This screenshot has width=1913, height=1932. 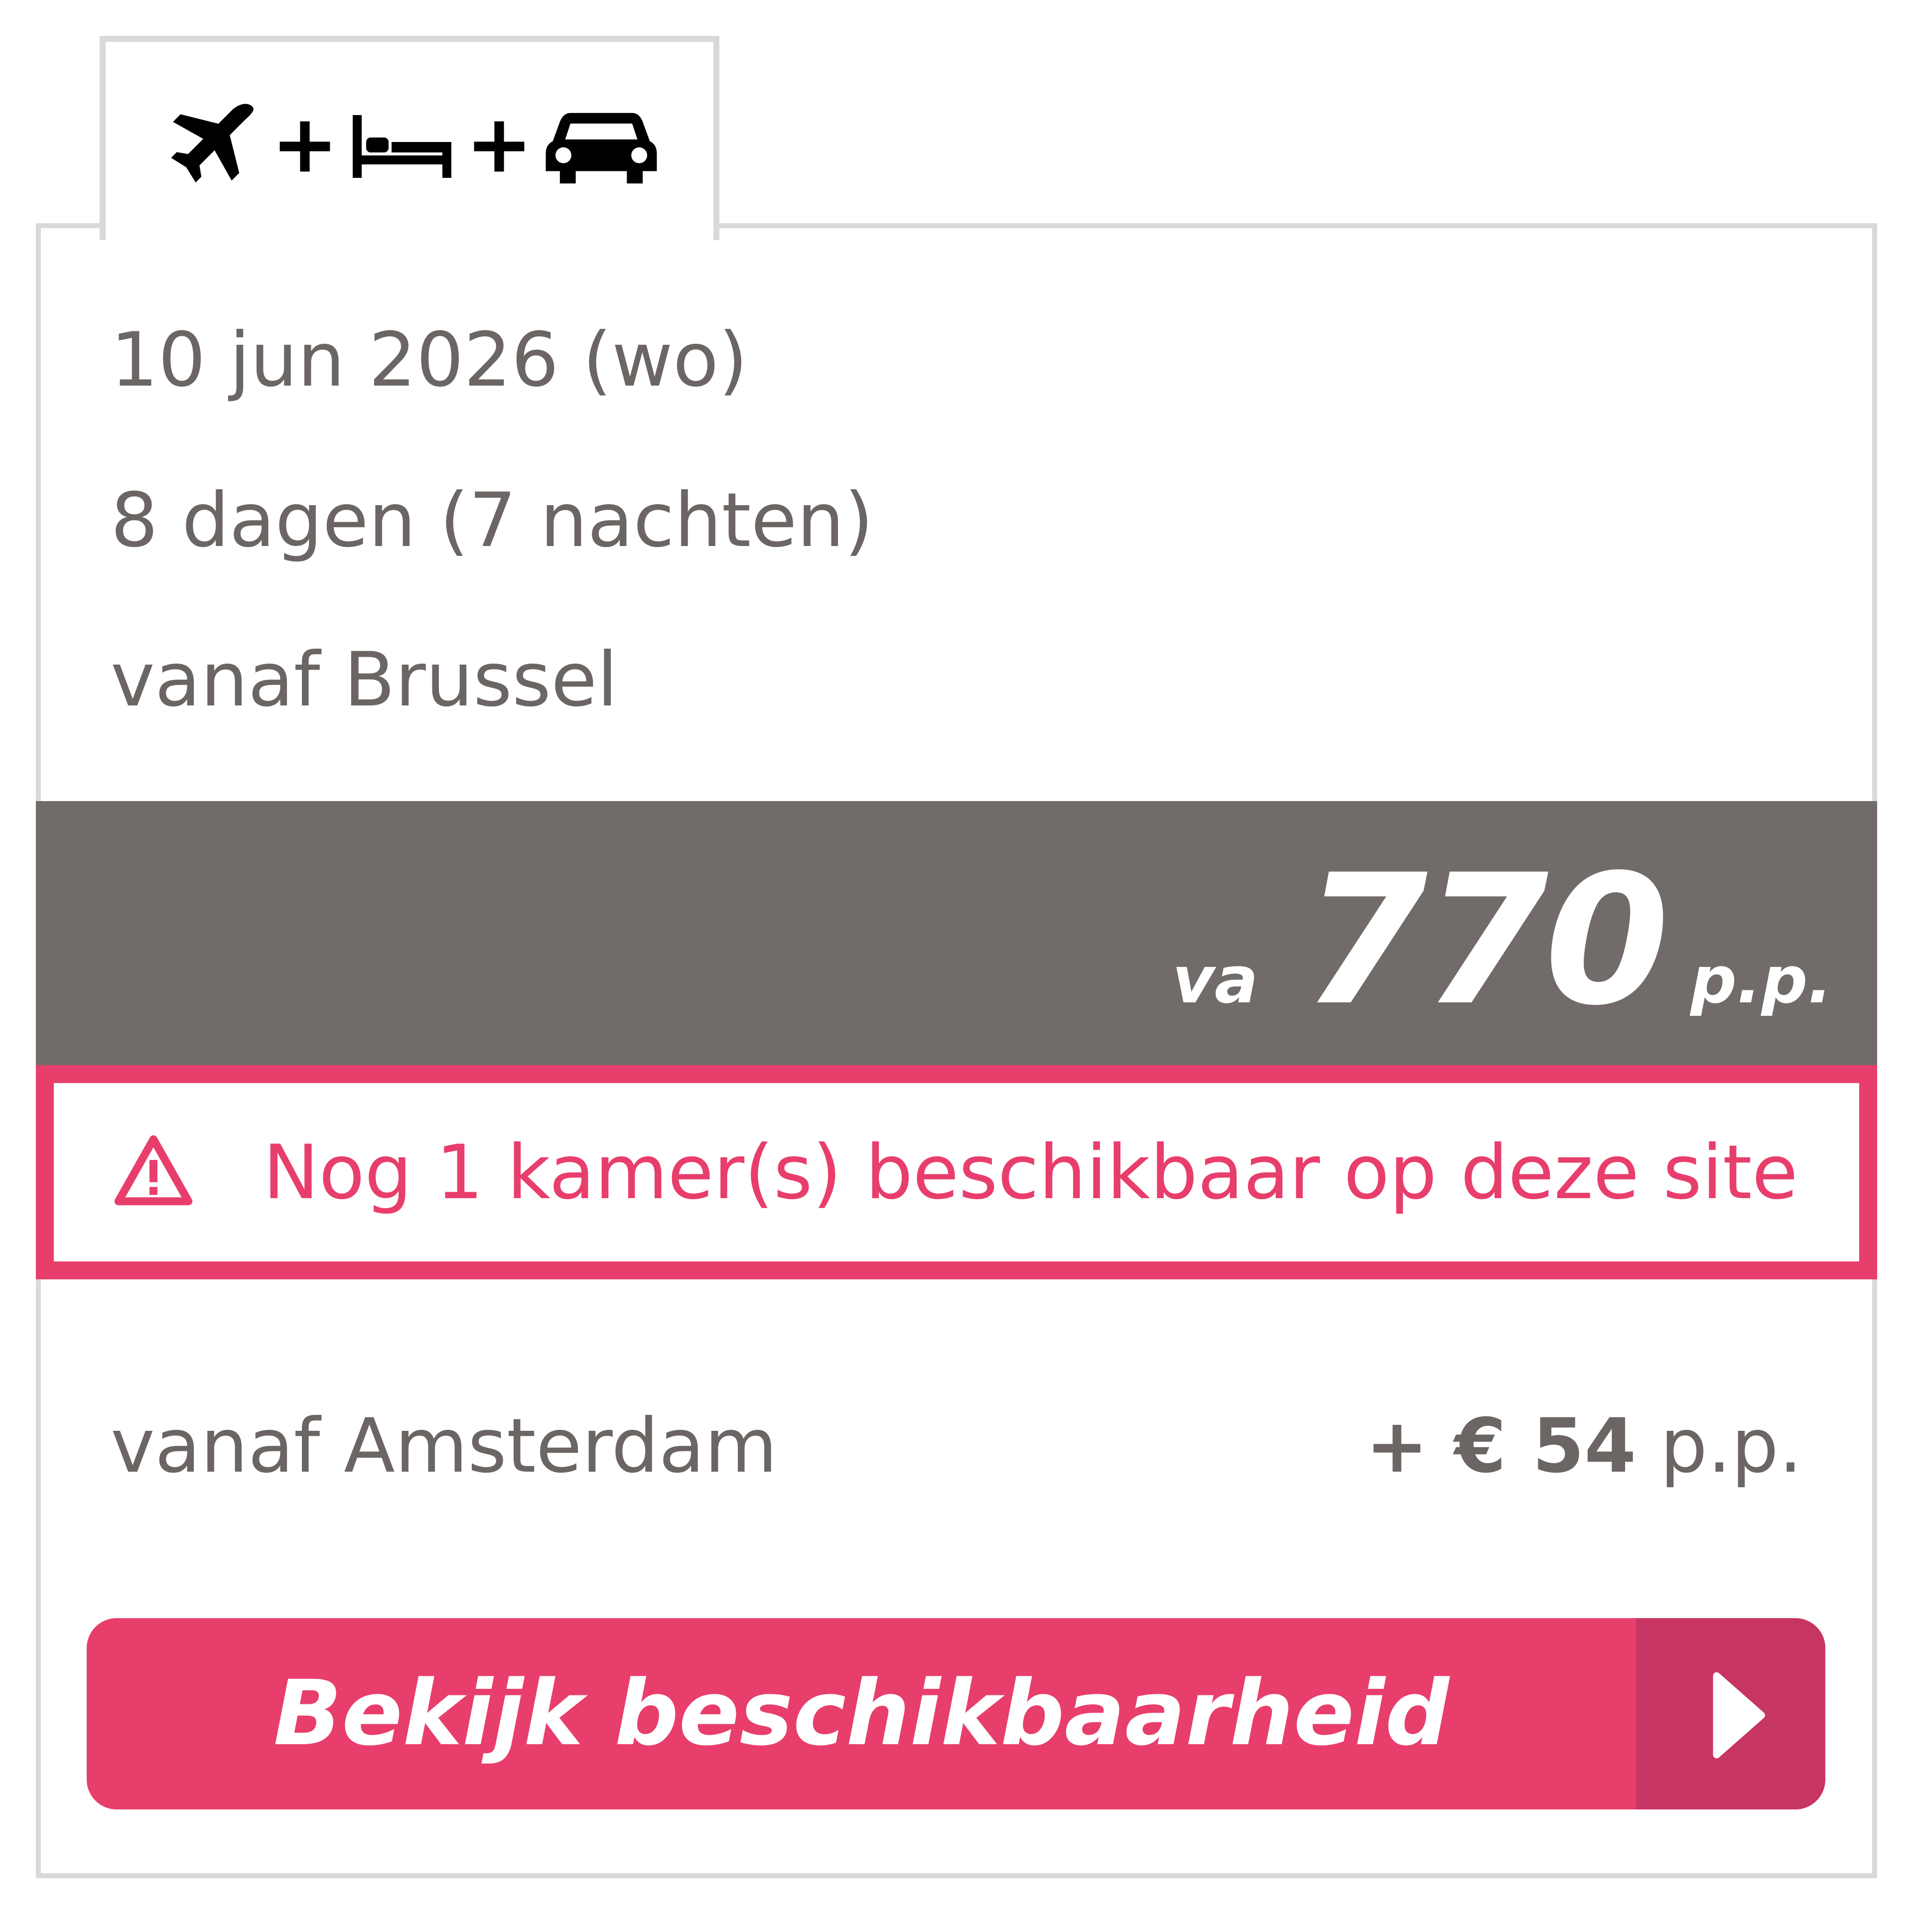 I want to click on cta-arrow, so click(x=1730, y=1713).